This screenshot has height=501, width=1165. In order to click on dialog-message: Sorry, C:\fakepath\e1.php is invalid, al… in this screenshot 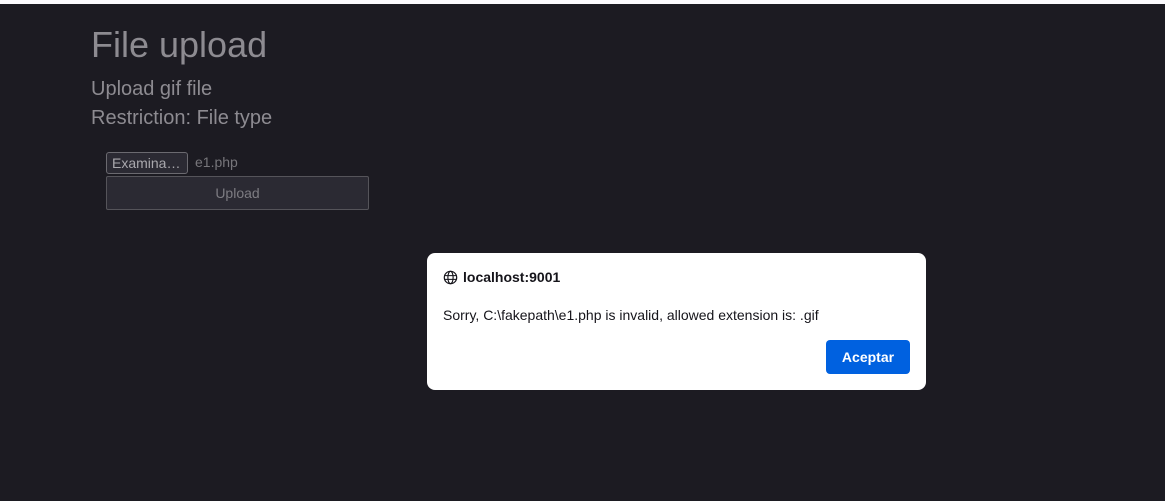, I will do `click(631, 315)`.